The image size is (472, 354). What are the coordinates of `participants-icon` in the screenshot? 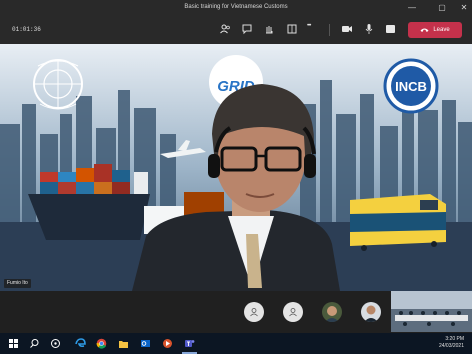 It's located at (225, 29).